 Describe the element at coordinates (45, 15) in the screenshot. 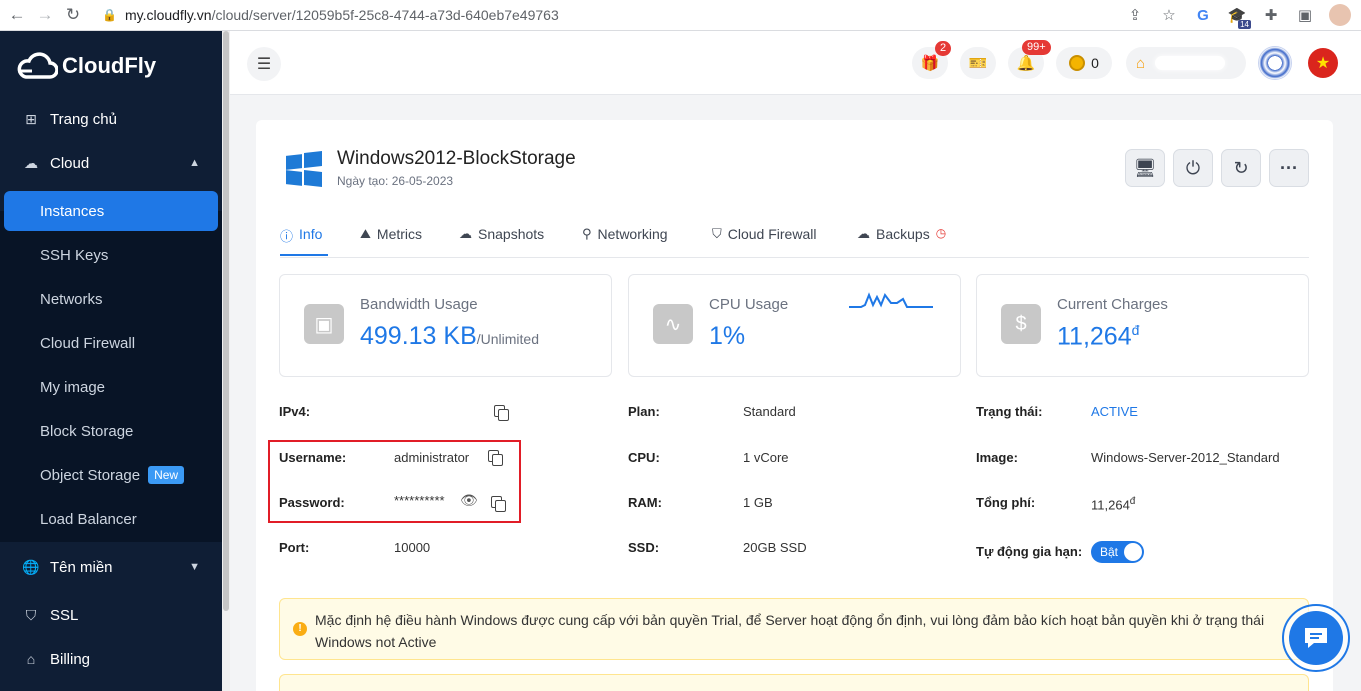

I see `forward-icon: →` at that location.